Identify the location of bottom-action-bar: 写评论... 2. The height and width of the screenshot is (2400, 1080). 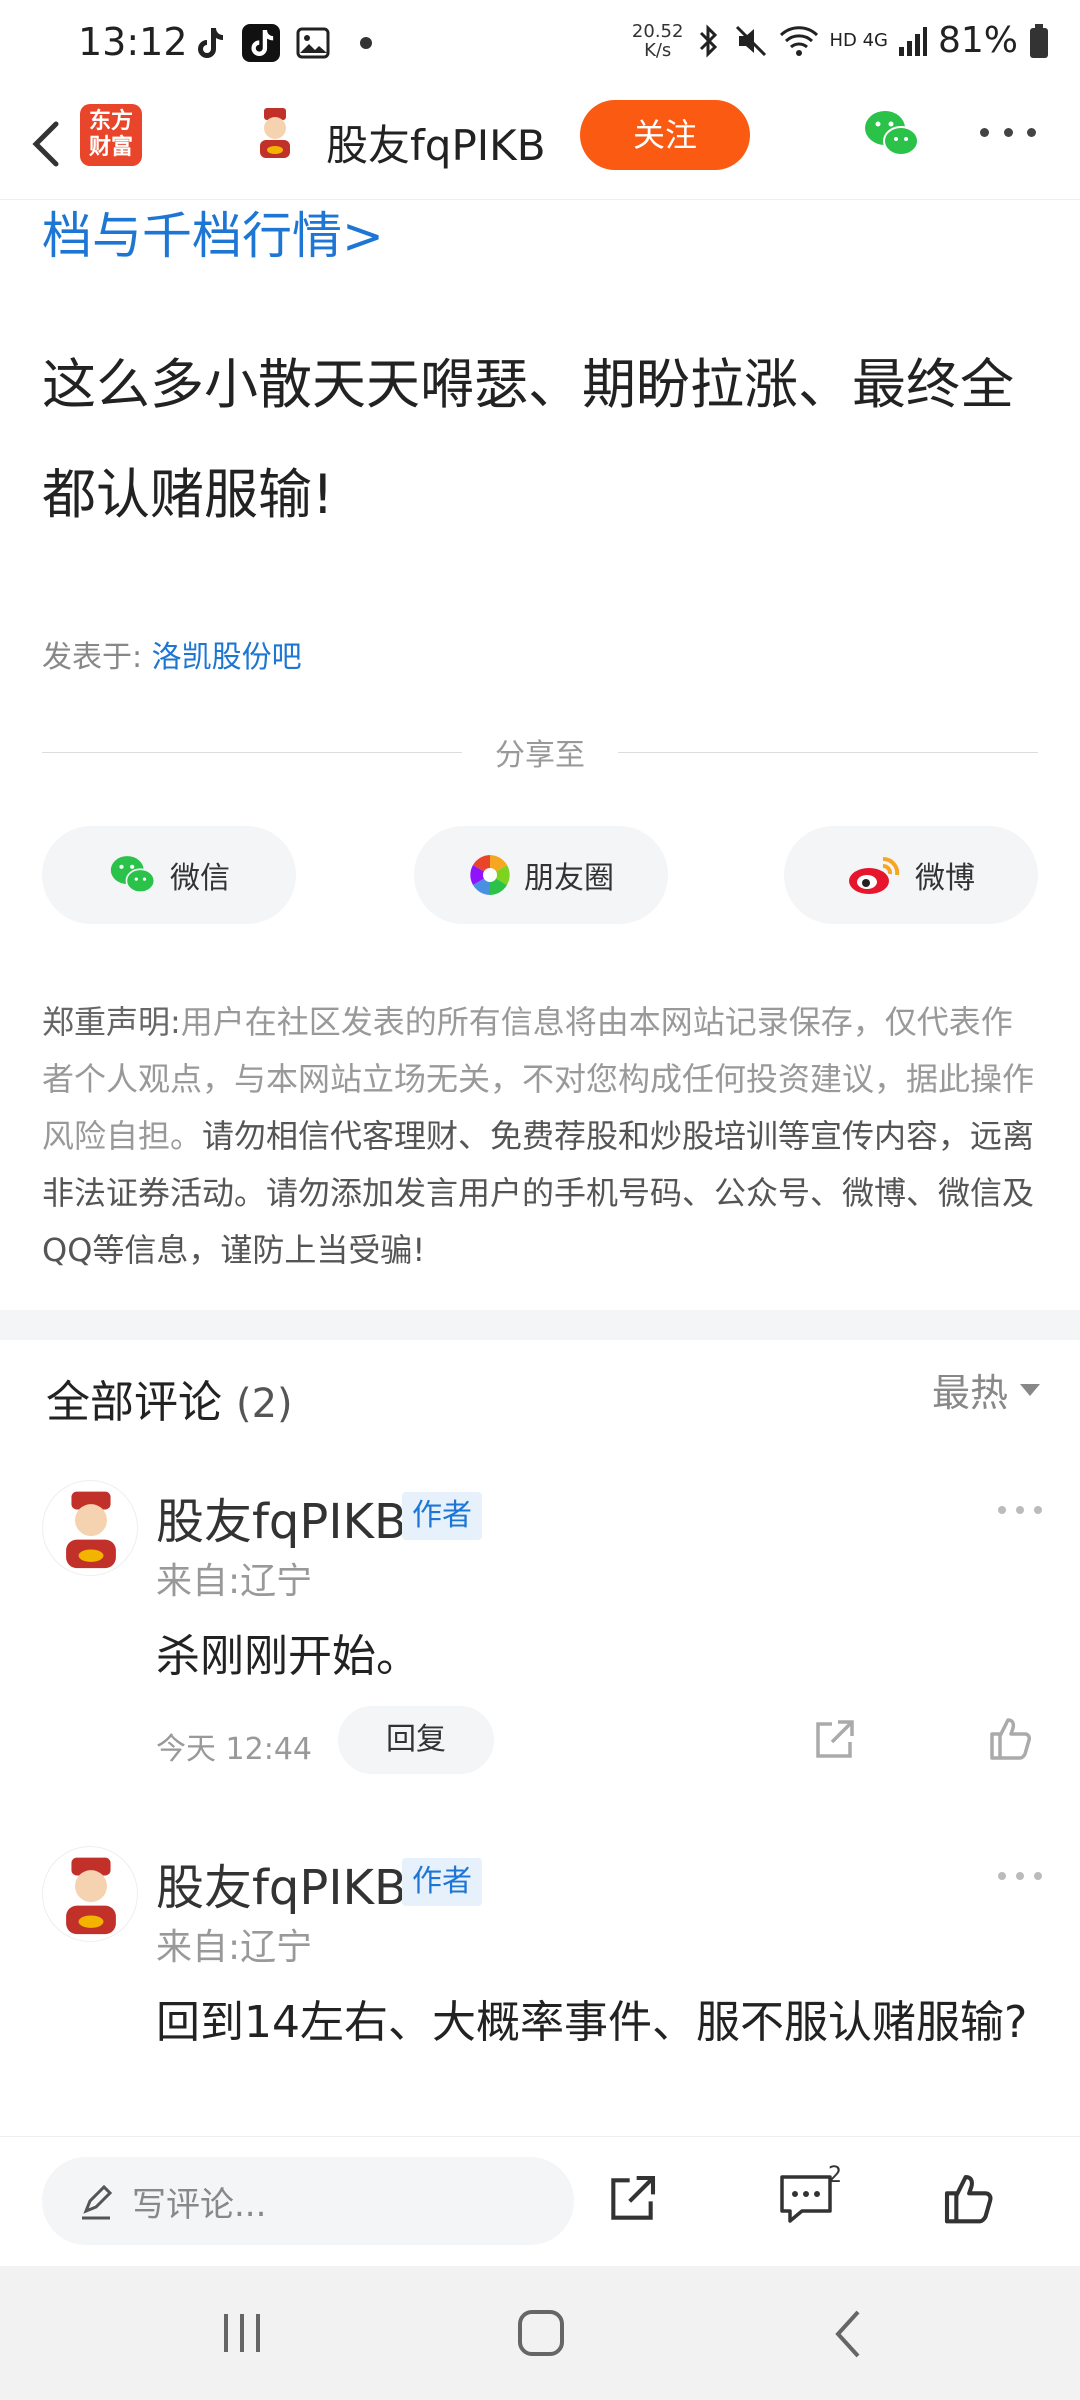
(540, 2200).